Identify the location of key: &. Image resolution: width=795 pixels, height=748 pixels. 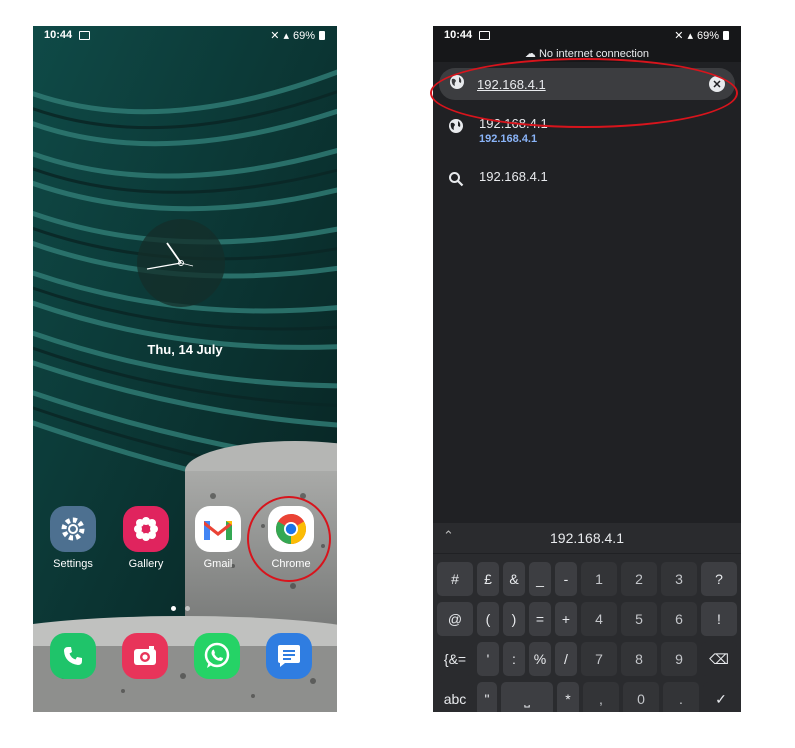
(514, 579).